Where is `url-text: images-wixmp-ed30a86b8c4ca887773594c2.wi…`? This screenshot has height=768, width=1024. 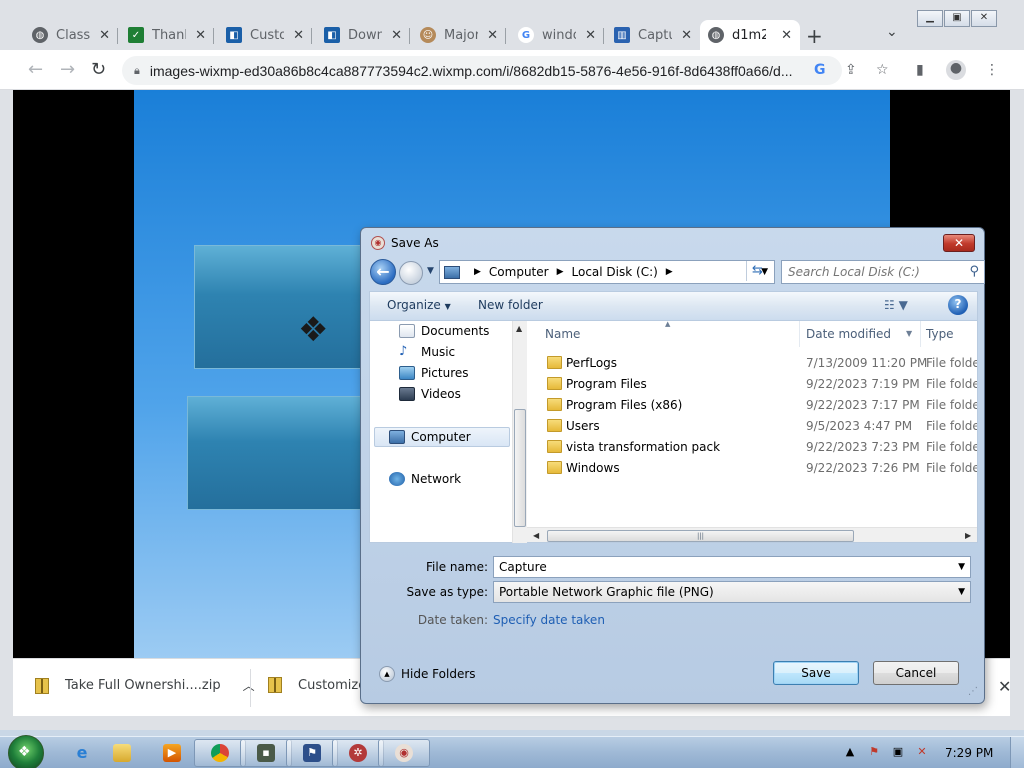 url-text: images-wixmp-ed30a86b8c4ca887773594c2.wi… is located at coordinates (480, 71).